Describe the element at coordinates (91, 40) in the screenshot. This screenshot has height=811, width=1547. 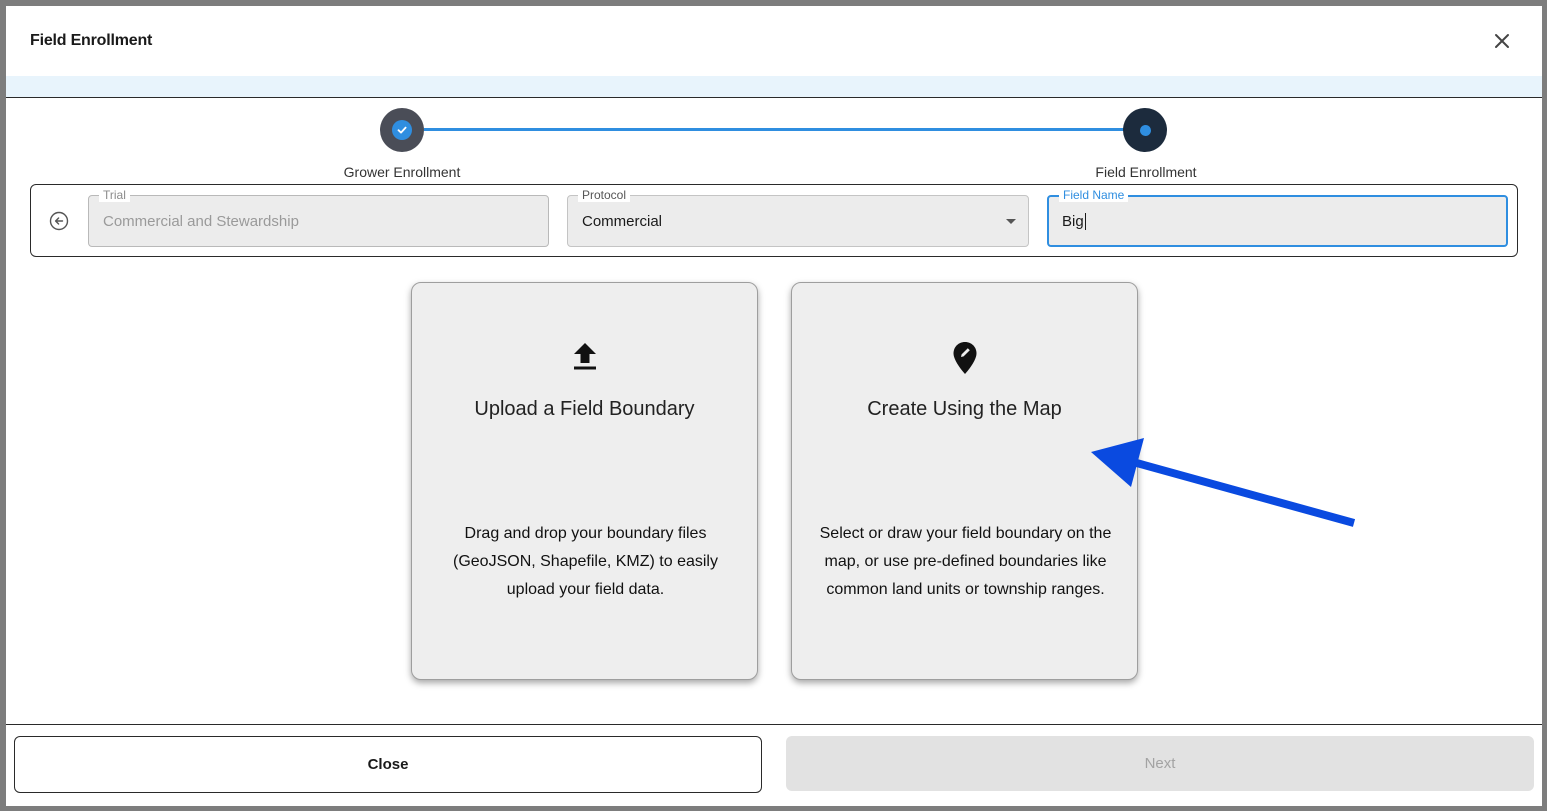
I see `modal-title: Field Enrollment` at that location.